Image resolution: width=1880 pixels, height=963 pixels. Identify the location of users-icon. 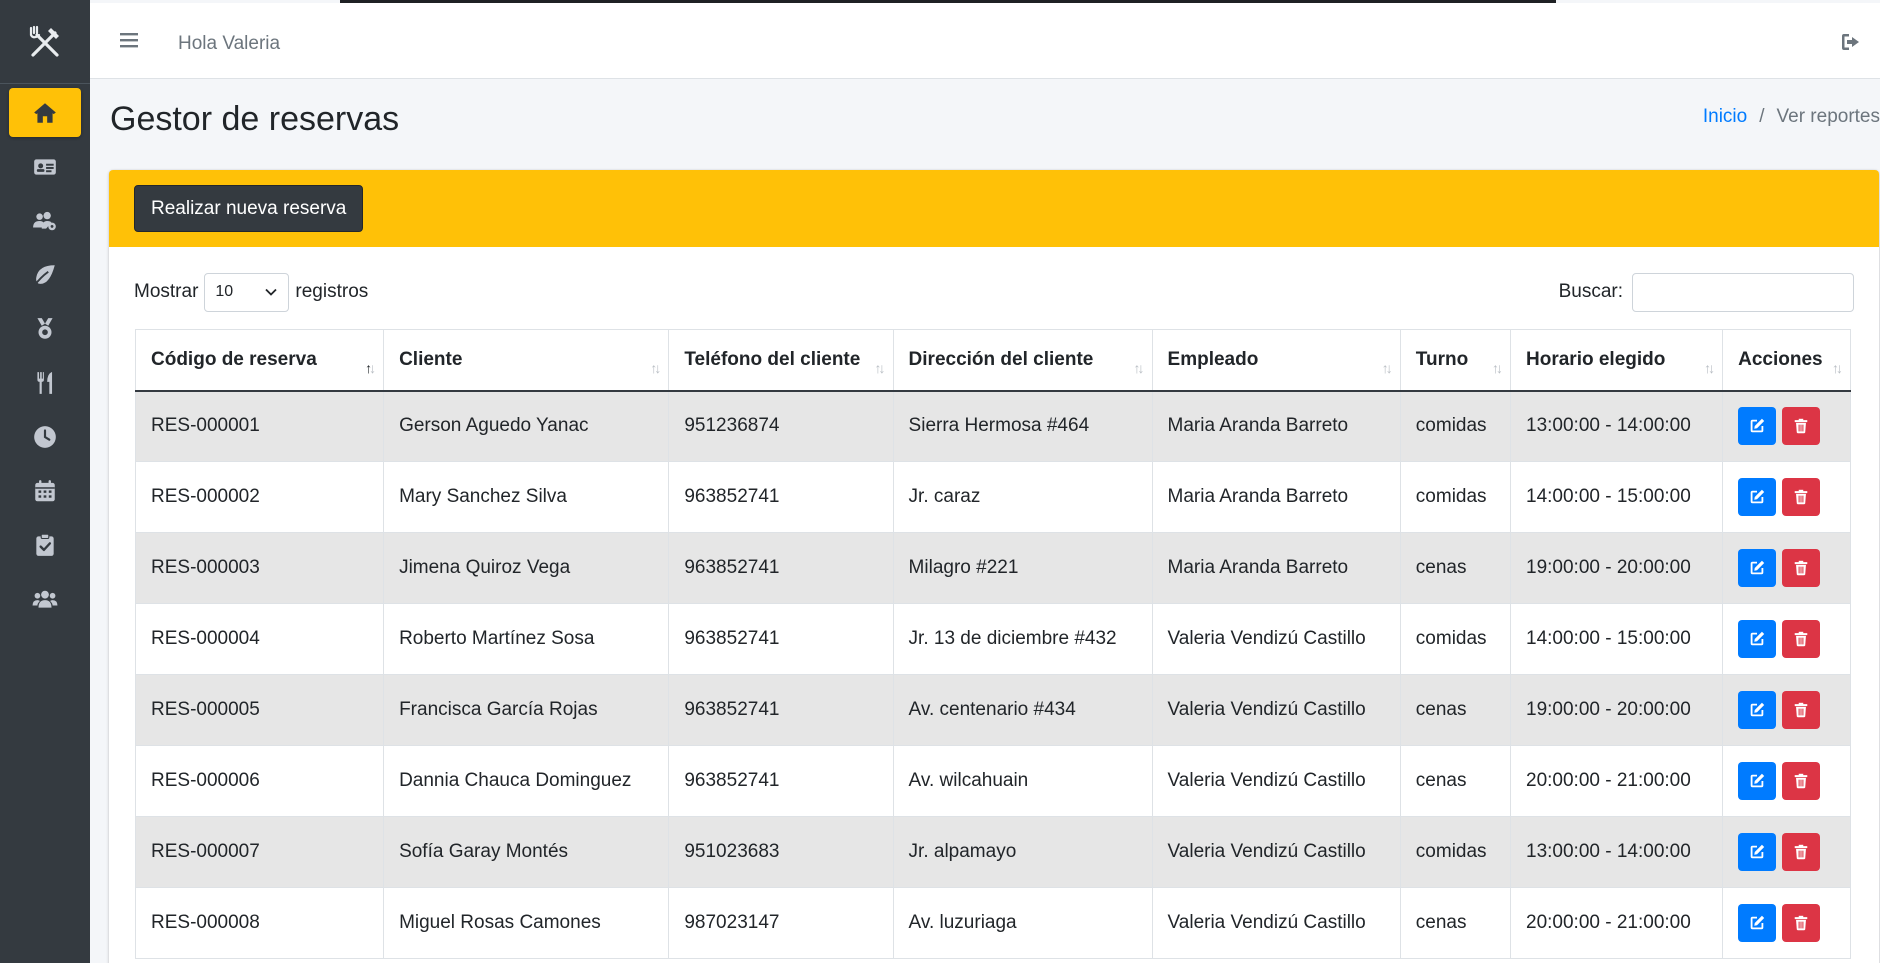
(45, 599).